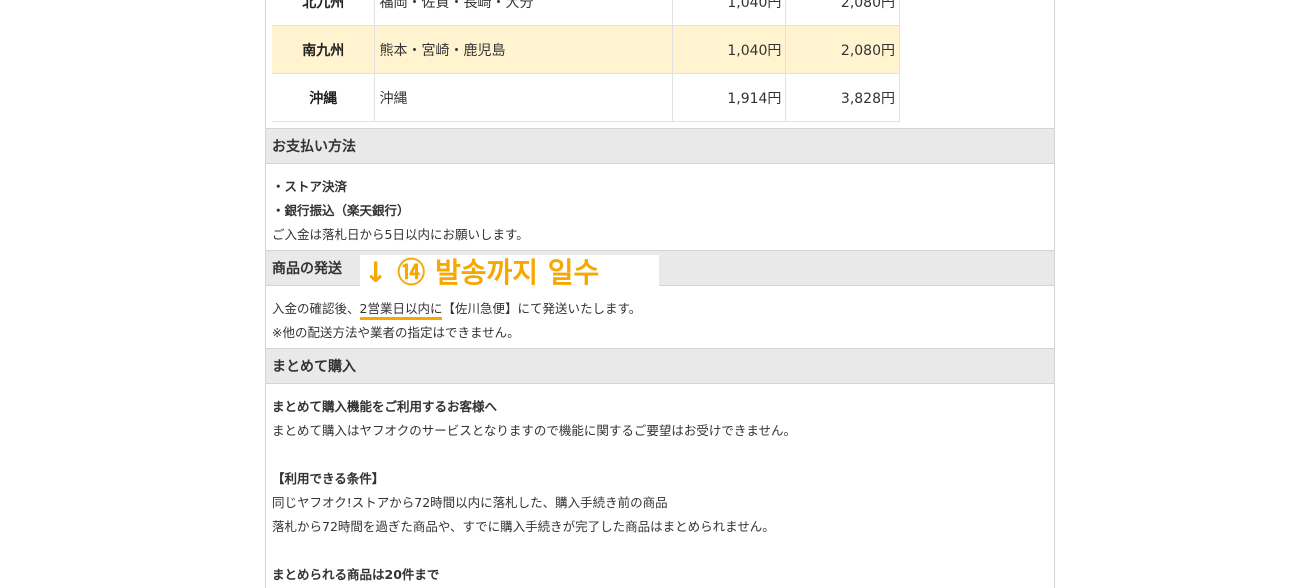 The height and width of the screenshot is (588, 1306). I want to click on annotation-label: ↓ ⑭ 발송까지 일수, so click(509, 273).